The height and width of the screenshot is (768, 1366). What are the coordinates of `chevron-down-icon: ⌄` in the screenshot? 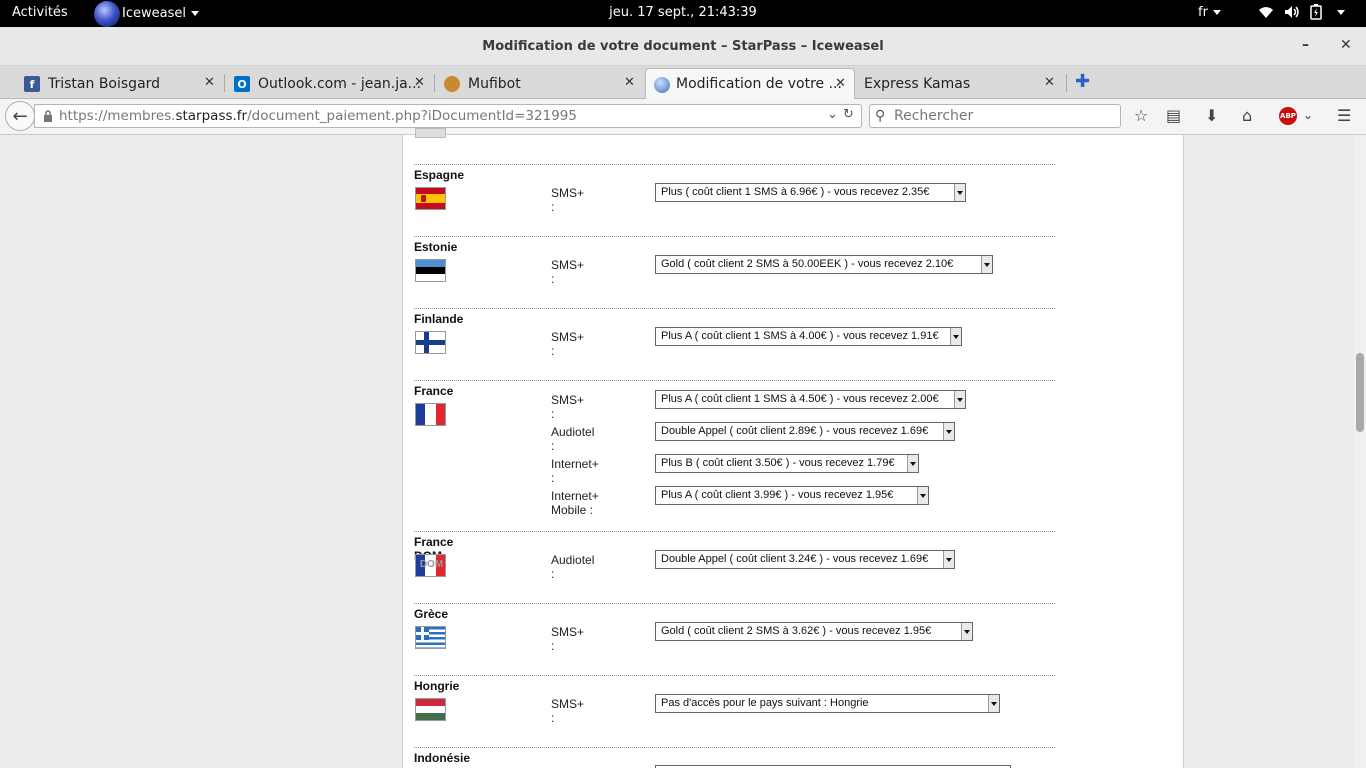 It's located at (1308, 115).